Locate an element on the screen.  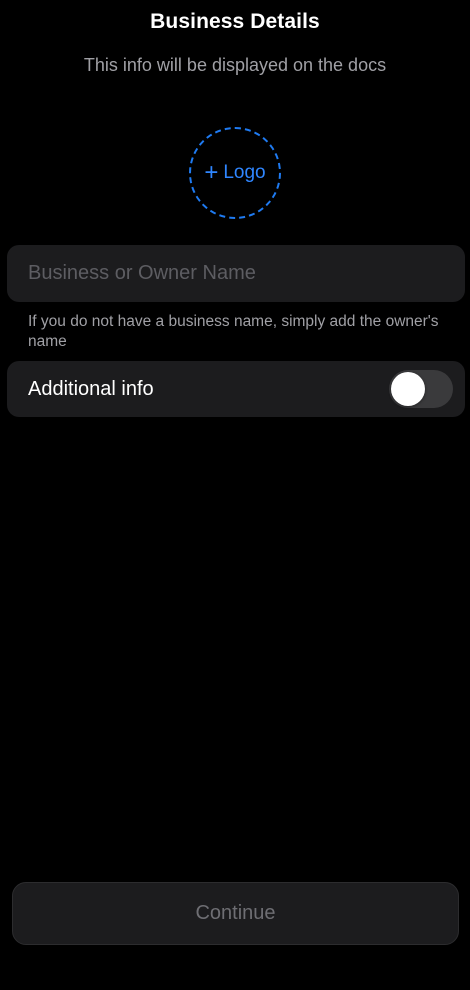
logo-label: Logo is located at coordinates (244, 172).